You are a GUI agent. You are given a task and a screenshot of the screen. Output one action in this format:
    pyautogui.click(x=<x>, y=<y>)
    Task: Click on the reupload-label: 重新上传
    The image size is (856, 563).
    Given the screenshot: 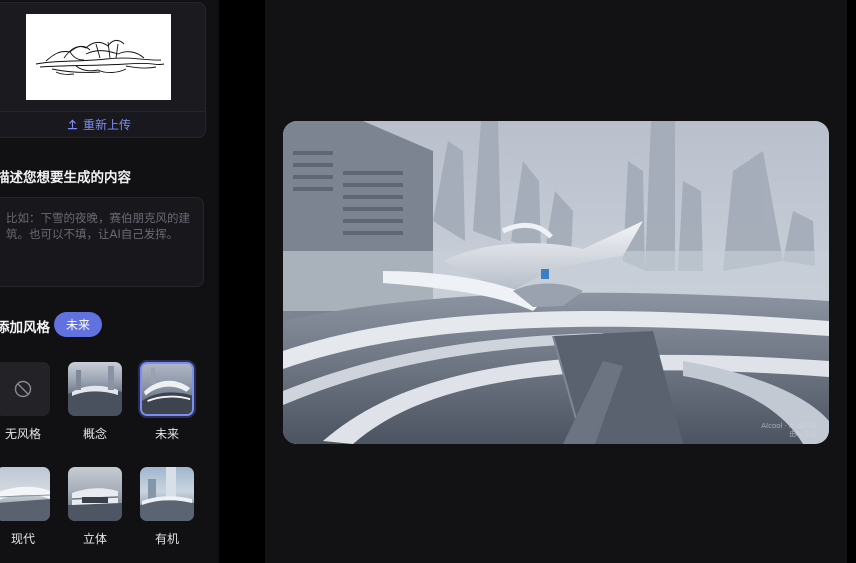 What is the action you would take?
    pyautogui.click(x=106, y=125)
    